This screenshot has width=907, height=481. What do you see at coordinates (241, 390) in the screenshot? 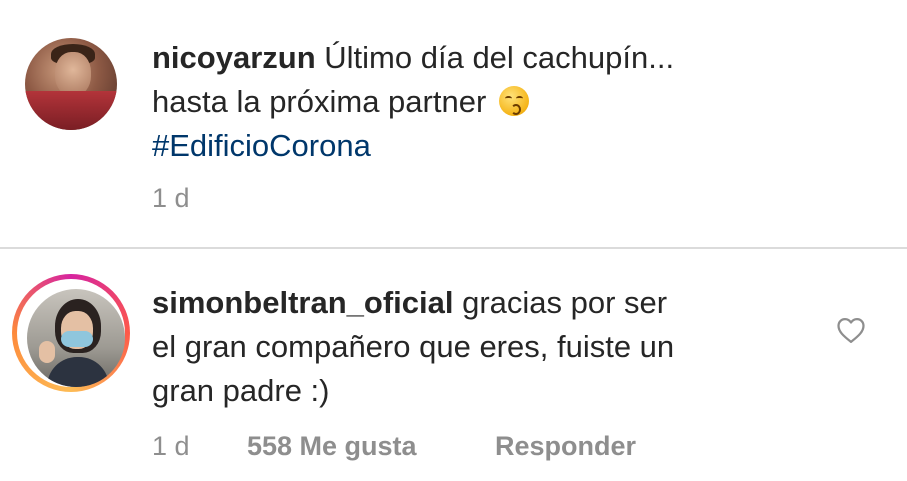
I see `comment-line-3: gran padre :)` at bounding box center [241, 390].